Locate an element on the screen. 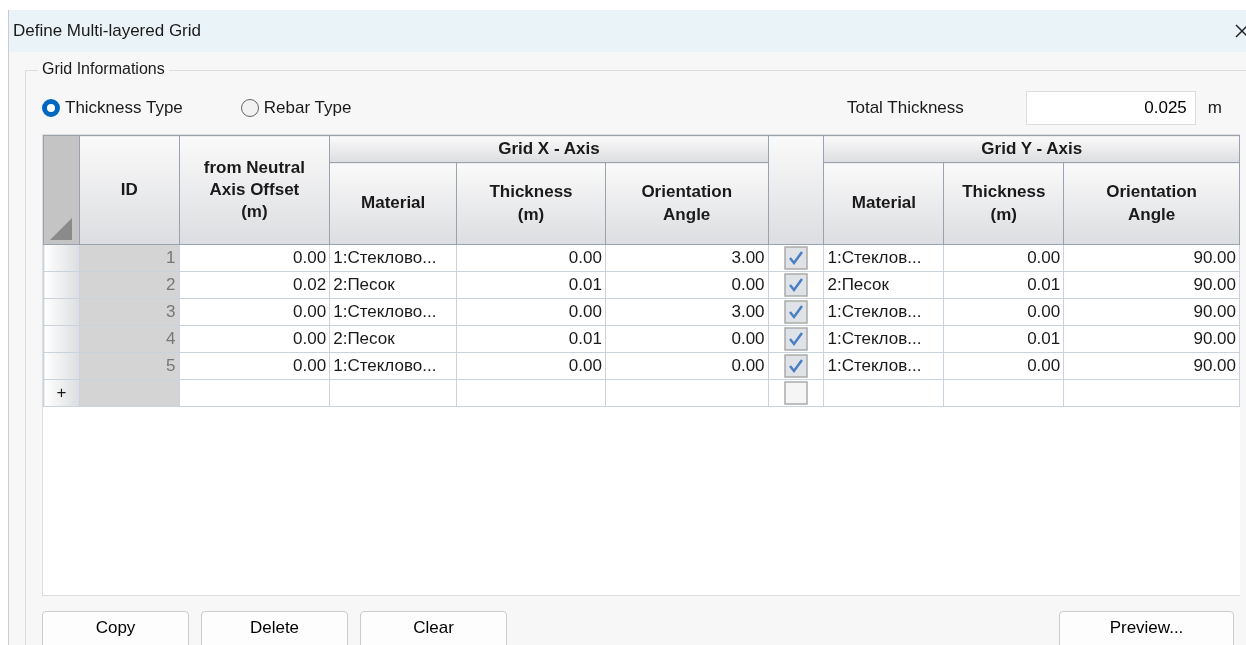 The width and height of the screenshot is (1246, 645). group-header: Grid X - Axis is located at coordinates (549, 149).